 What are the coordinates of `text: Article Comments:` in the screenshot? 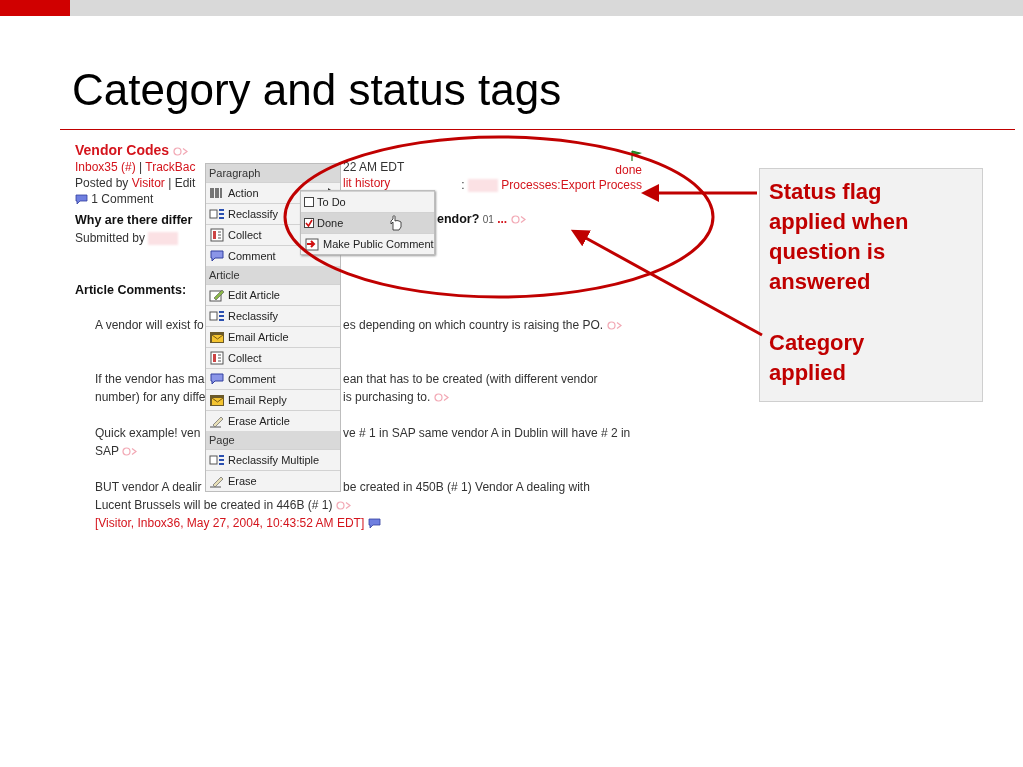 It's located at (131, 290).